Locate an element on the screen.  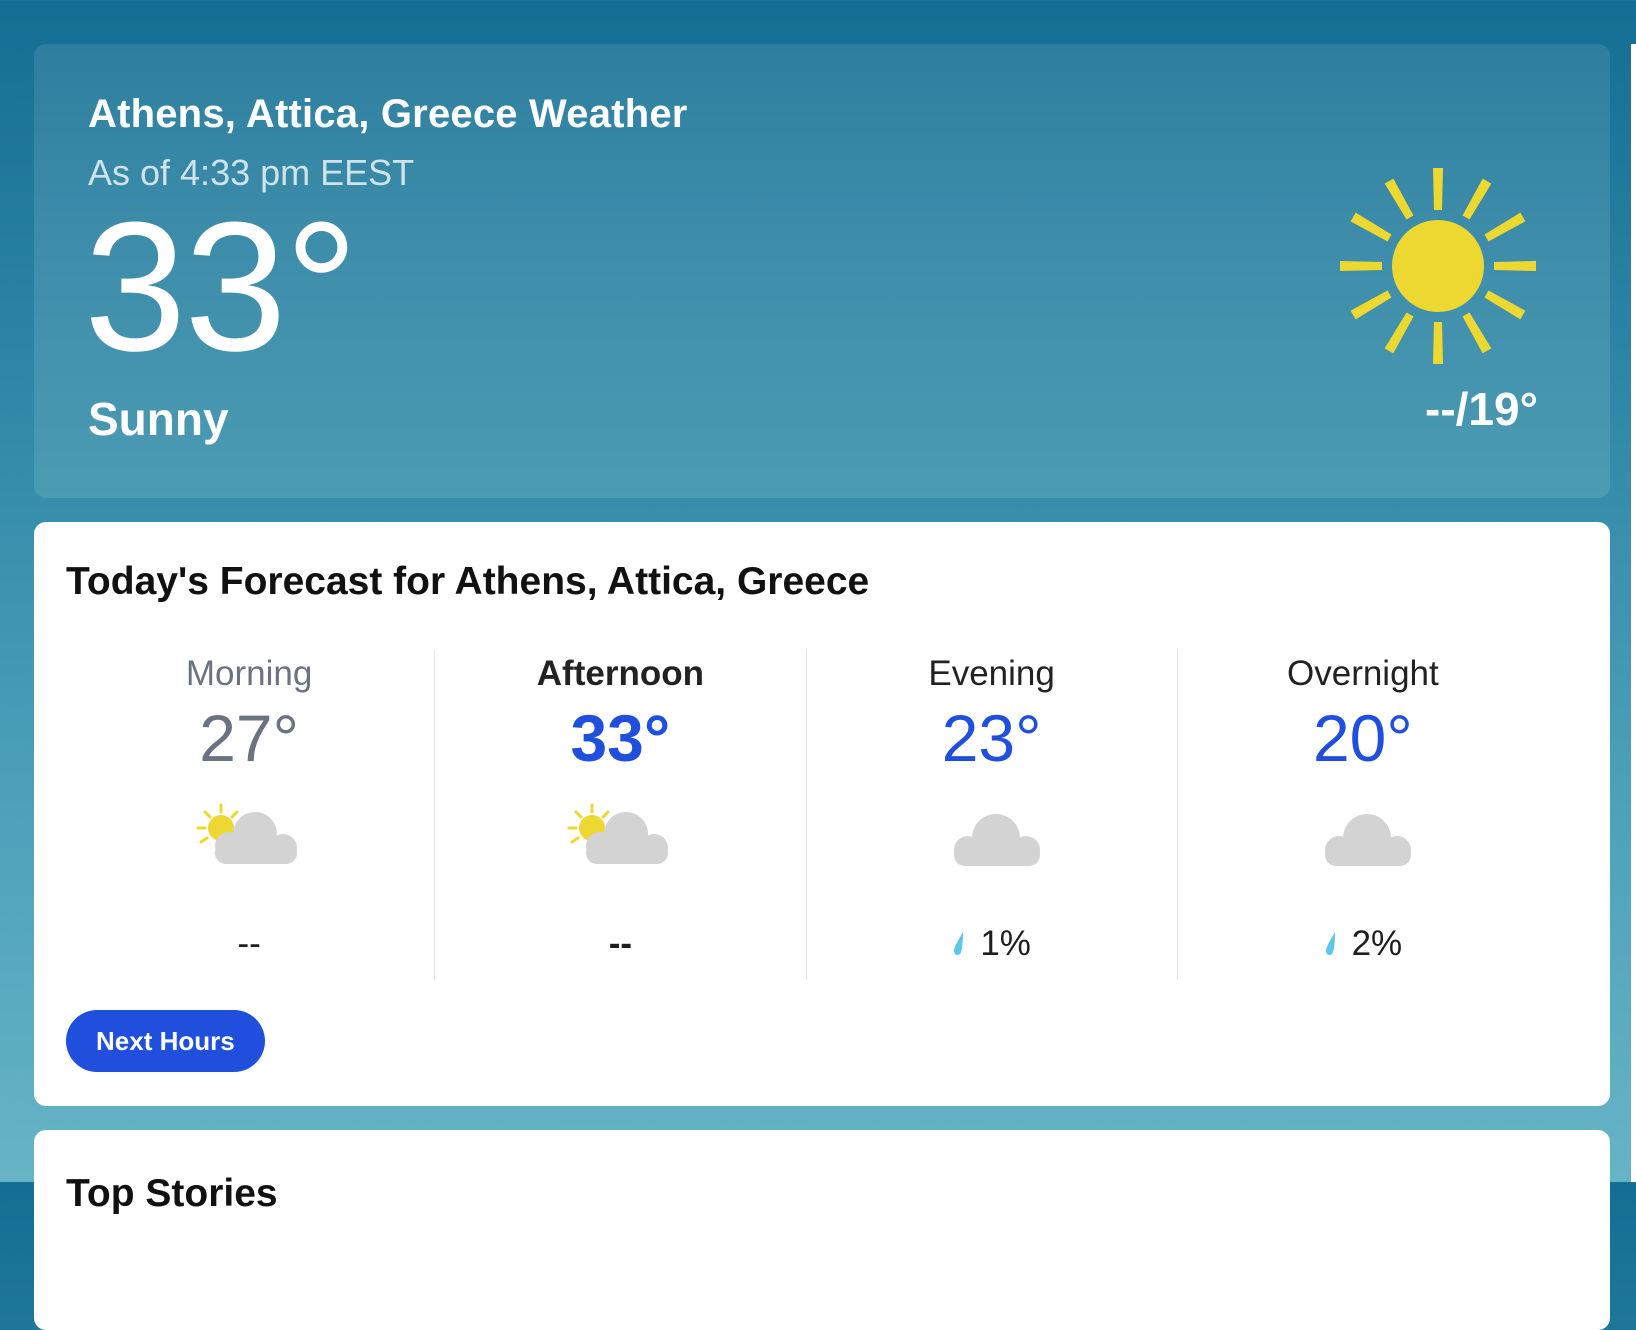
hi-lo-temperature: --/19° is located at coordinates (1481, 409).